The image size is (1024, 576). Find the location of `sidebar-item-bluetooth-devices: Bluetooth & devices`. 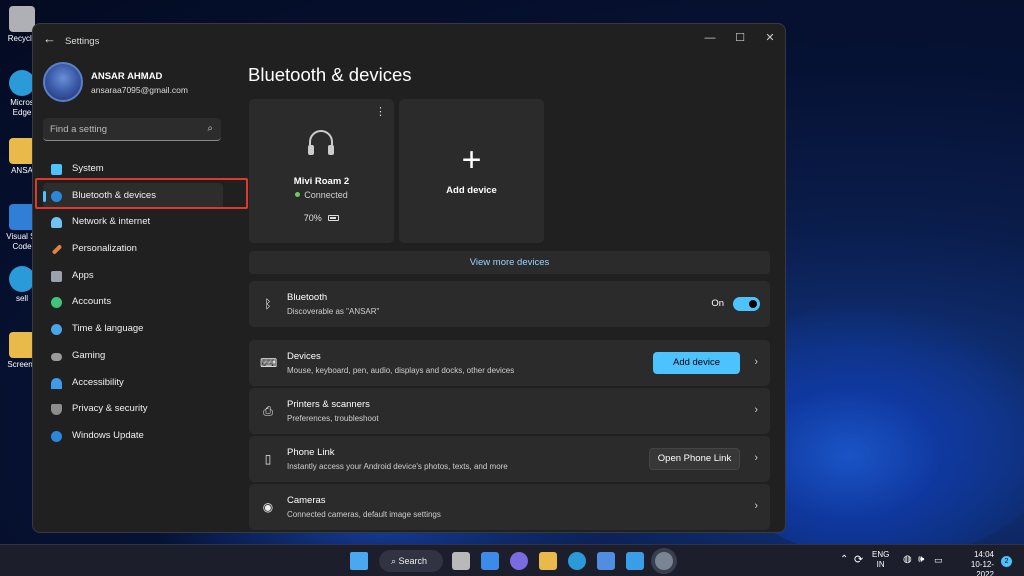

sidebar-item-bluetooth-devices: Bluetooth & devices is located at coordinates (133, 196).